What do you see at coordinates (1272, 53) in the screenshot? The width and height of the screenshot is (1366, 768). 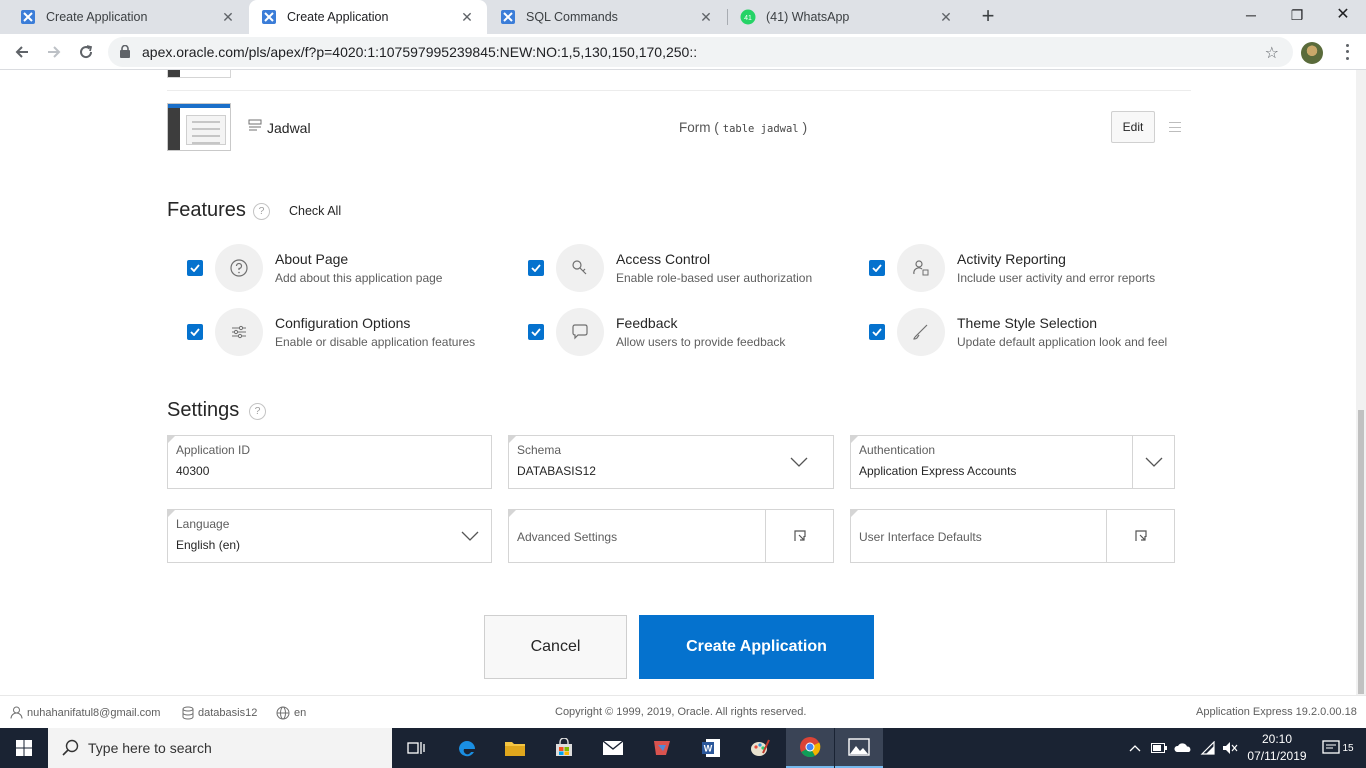 I see `bookmark-star-icon: ☆` at bounding box center [1272, 53].